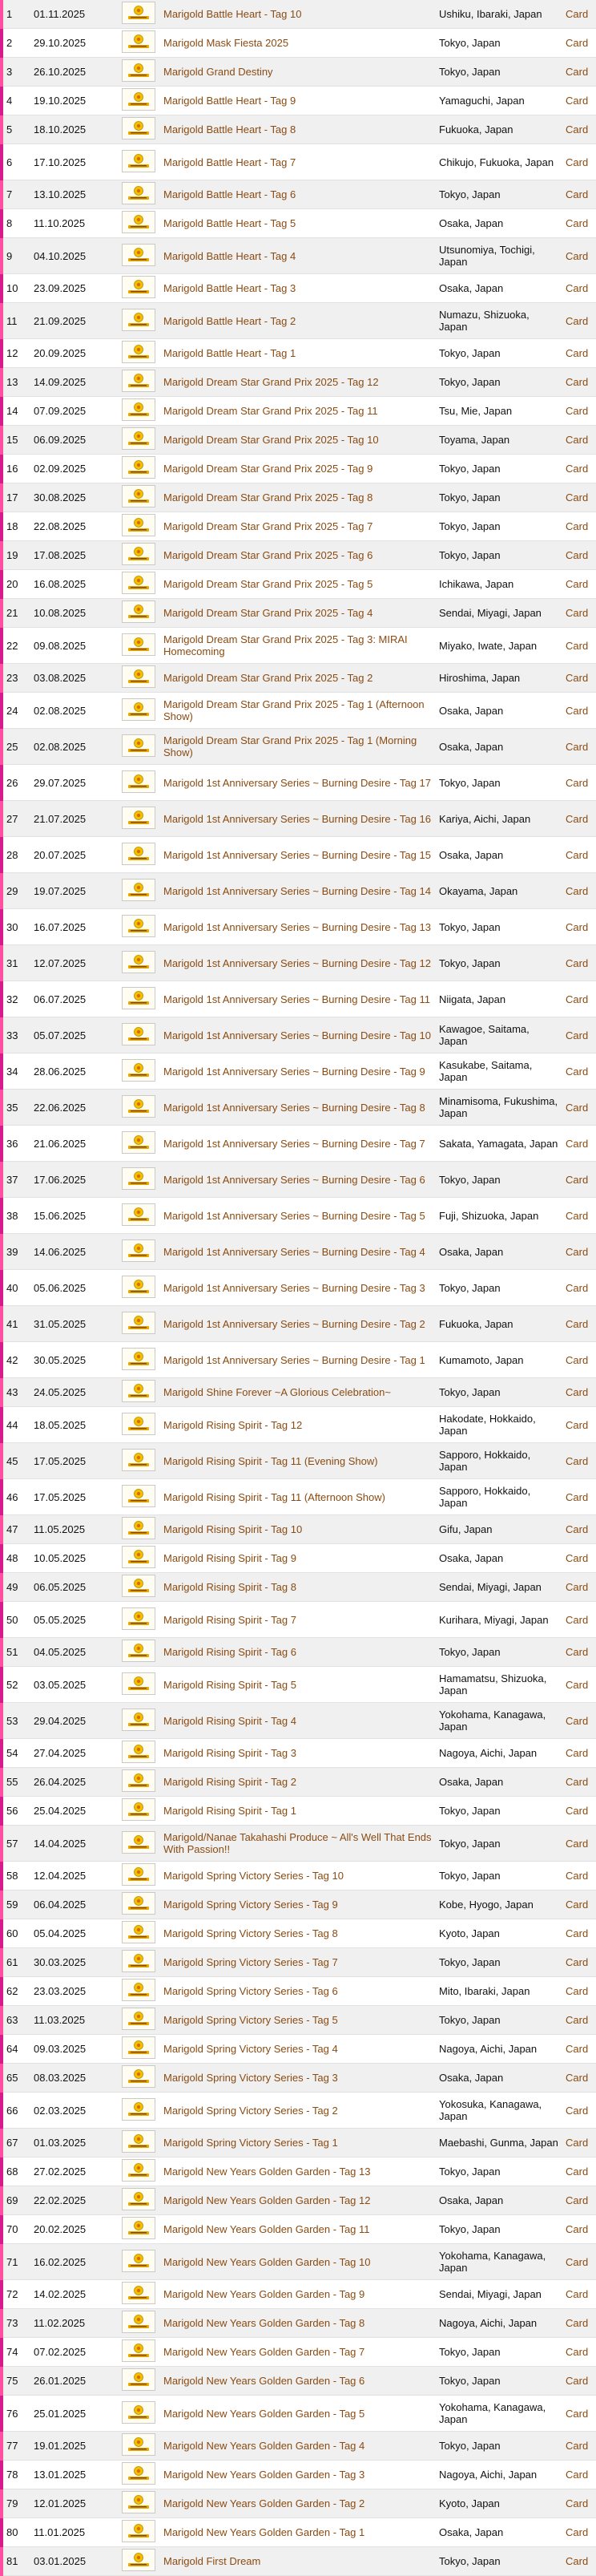 This screenshot has width=596, height=2576. Describe the element at coordinates (229, 1685) in the screenshot. I see `event-name-link: Marigold Rising Spirit - Tag 5` at that location.